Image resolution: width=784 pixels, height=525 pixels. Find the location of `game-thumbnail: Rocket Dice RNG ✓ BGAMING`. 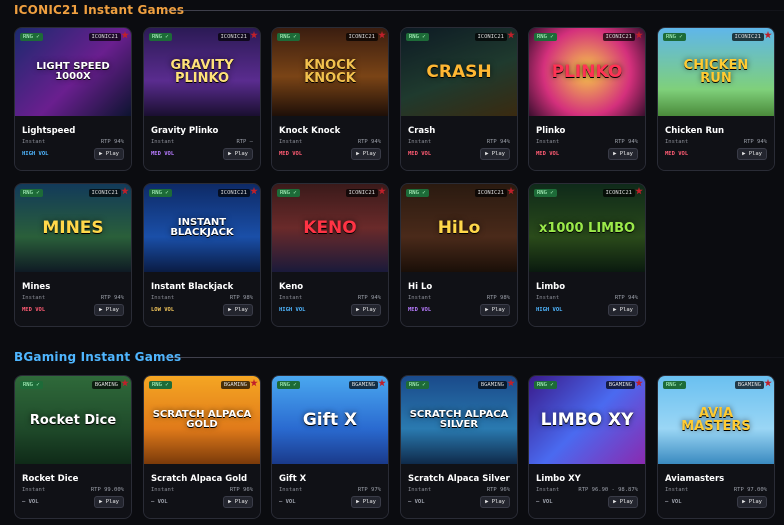

game-thumbnail: Rocket Dice RNG ✓ BGAMING is located at coordinates (73, 420).